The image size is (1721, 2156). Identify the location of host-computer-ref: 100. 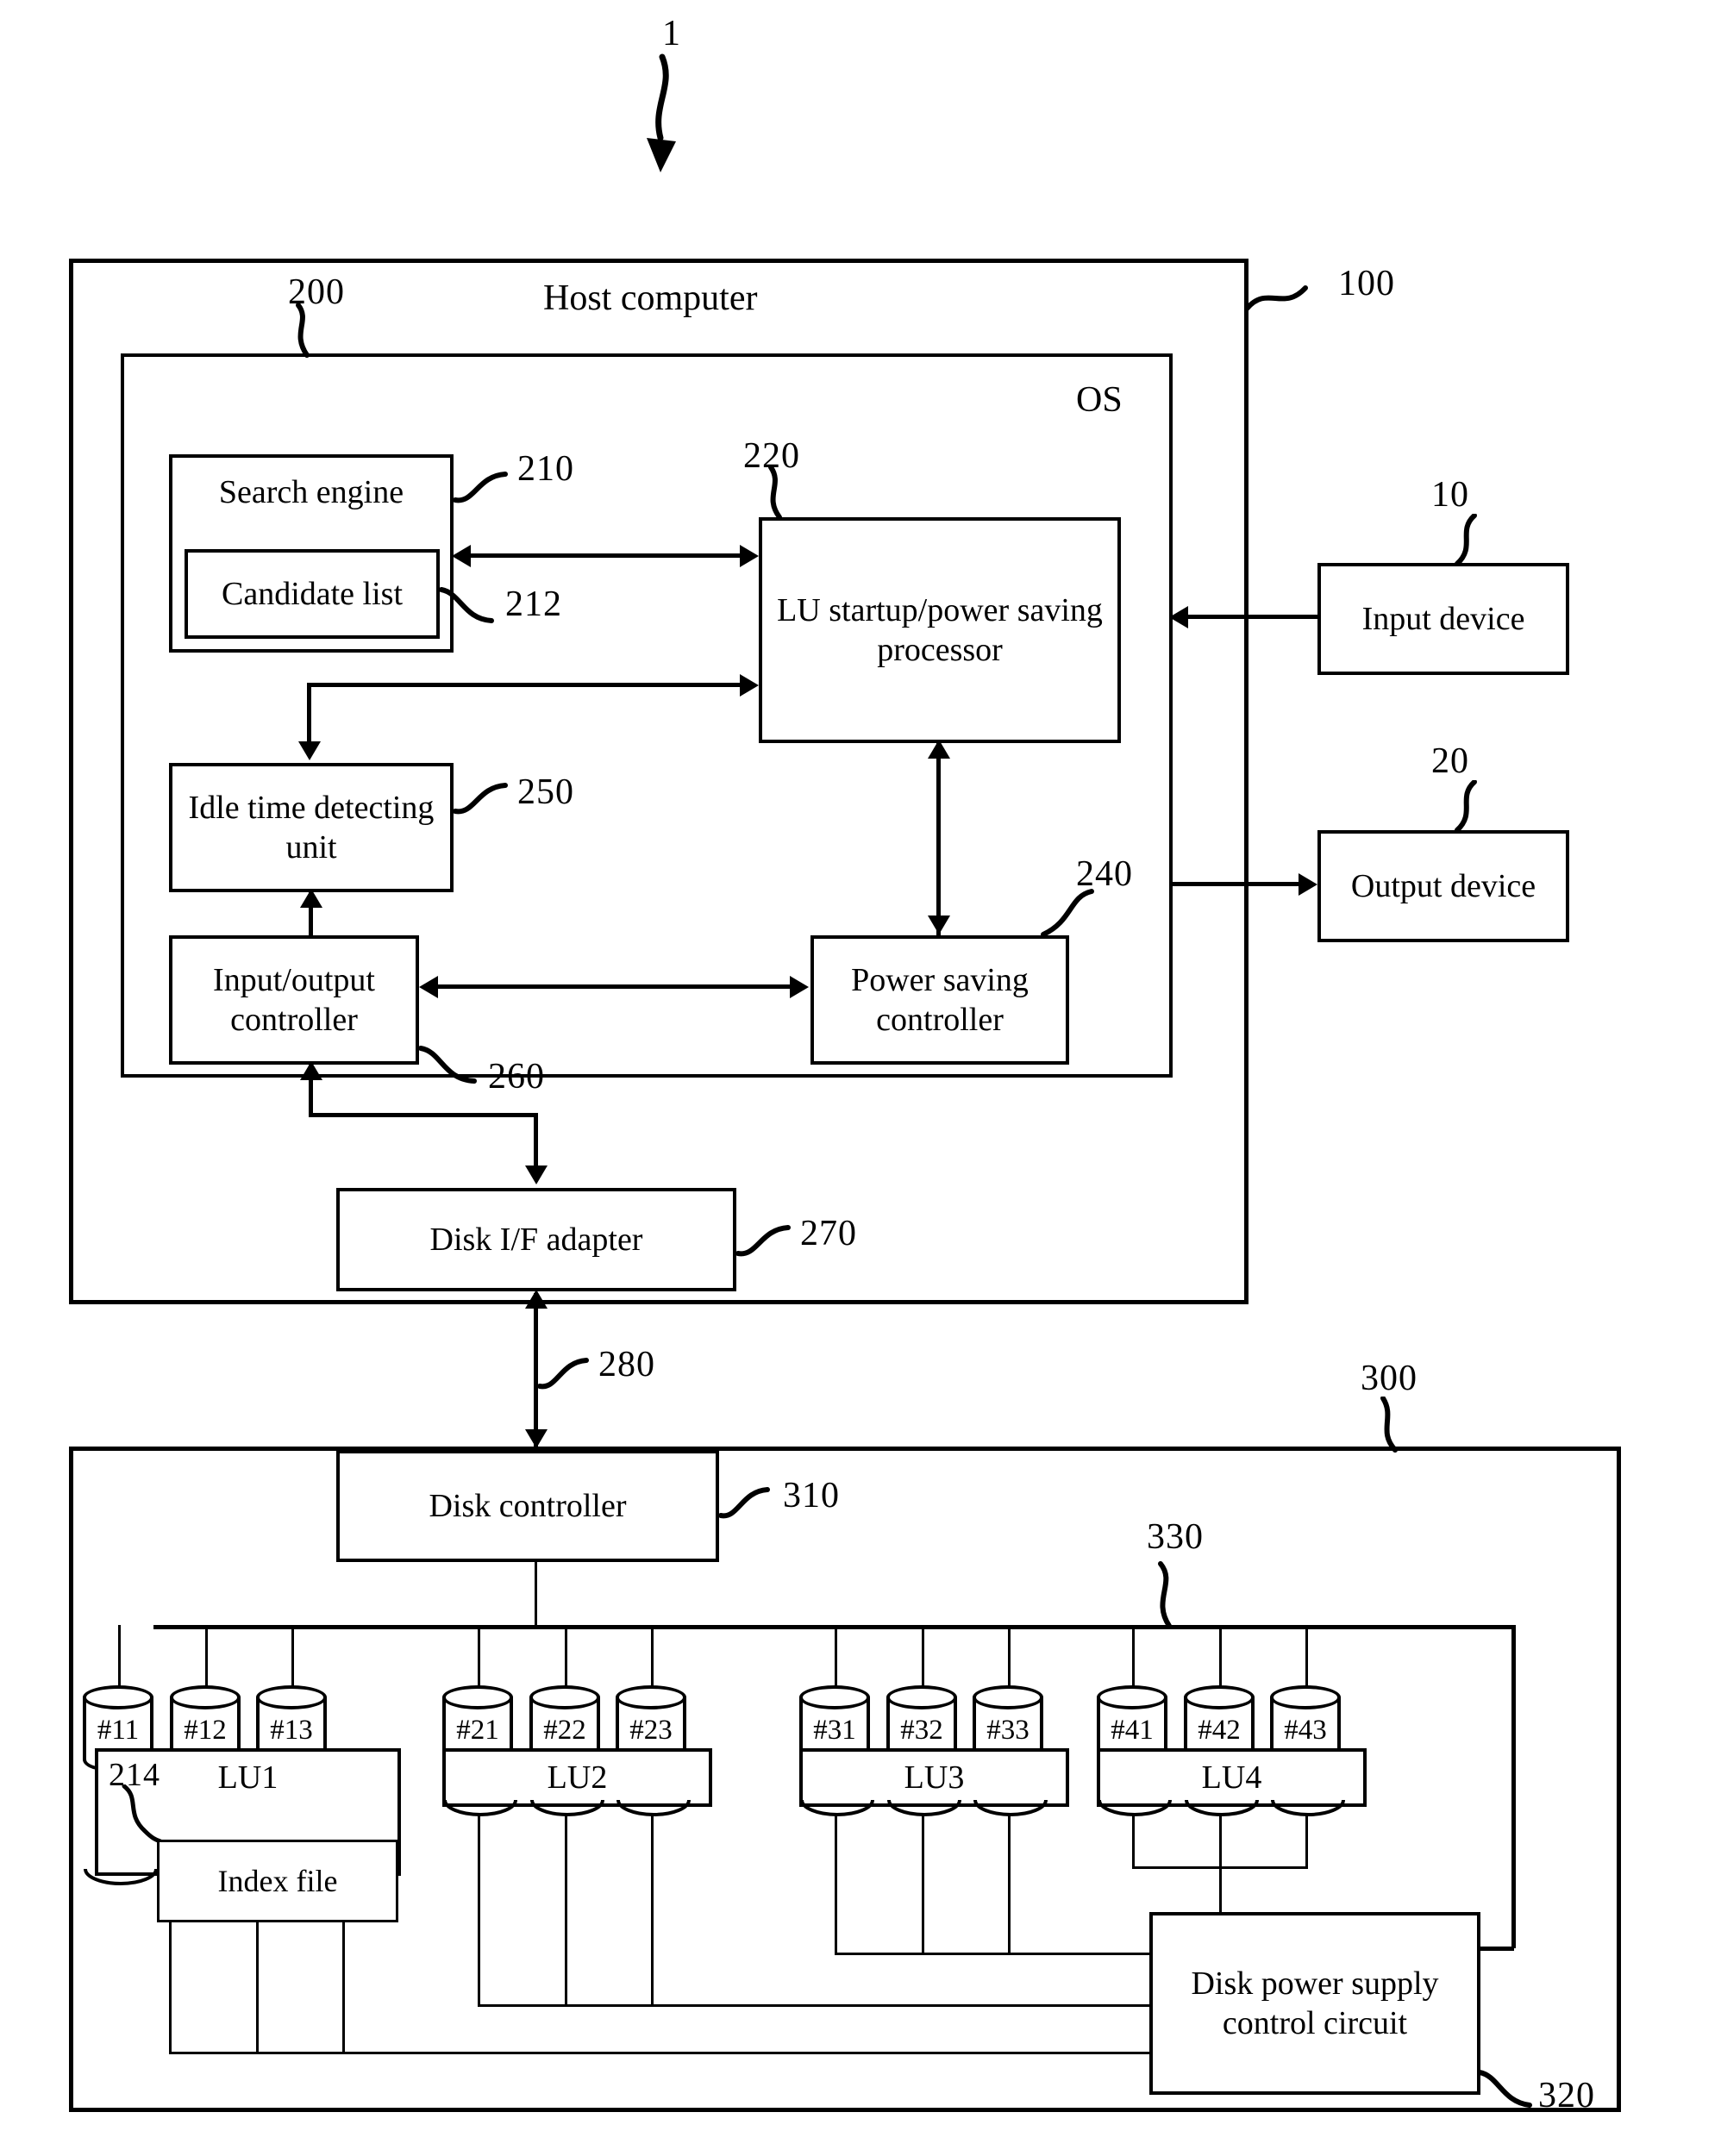
(1366, 283).